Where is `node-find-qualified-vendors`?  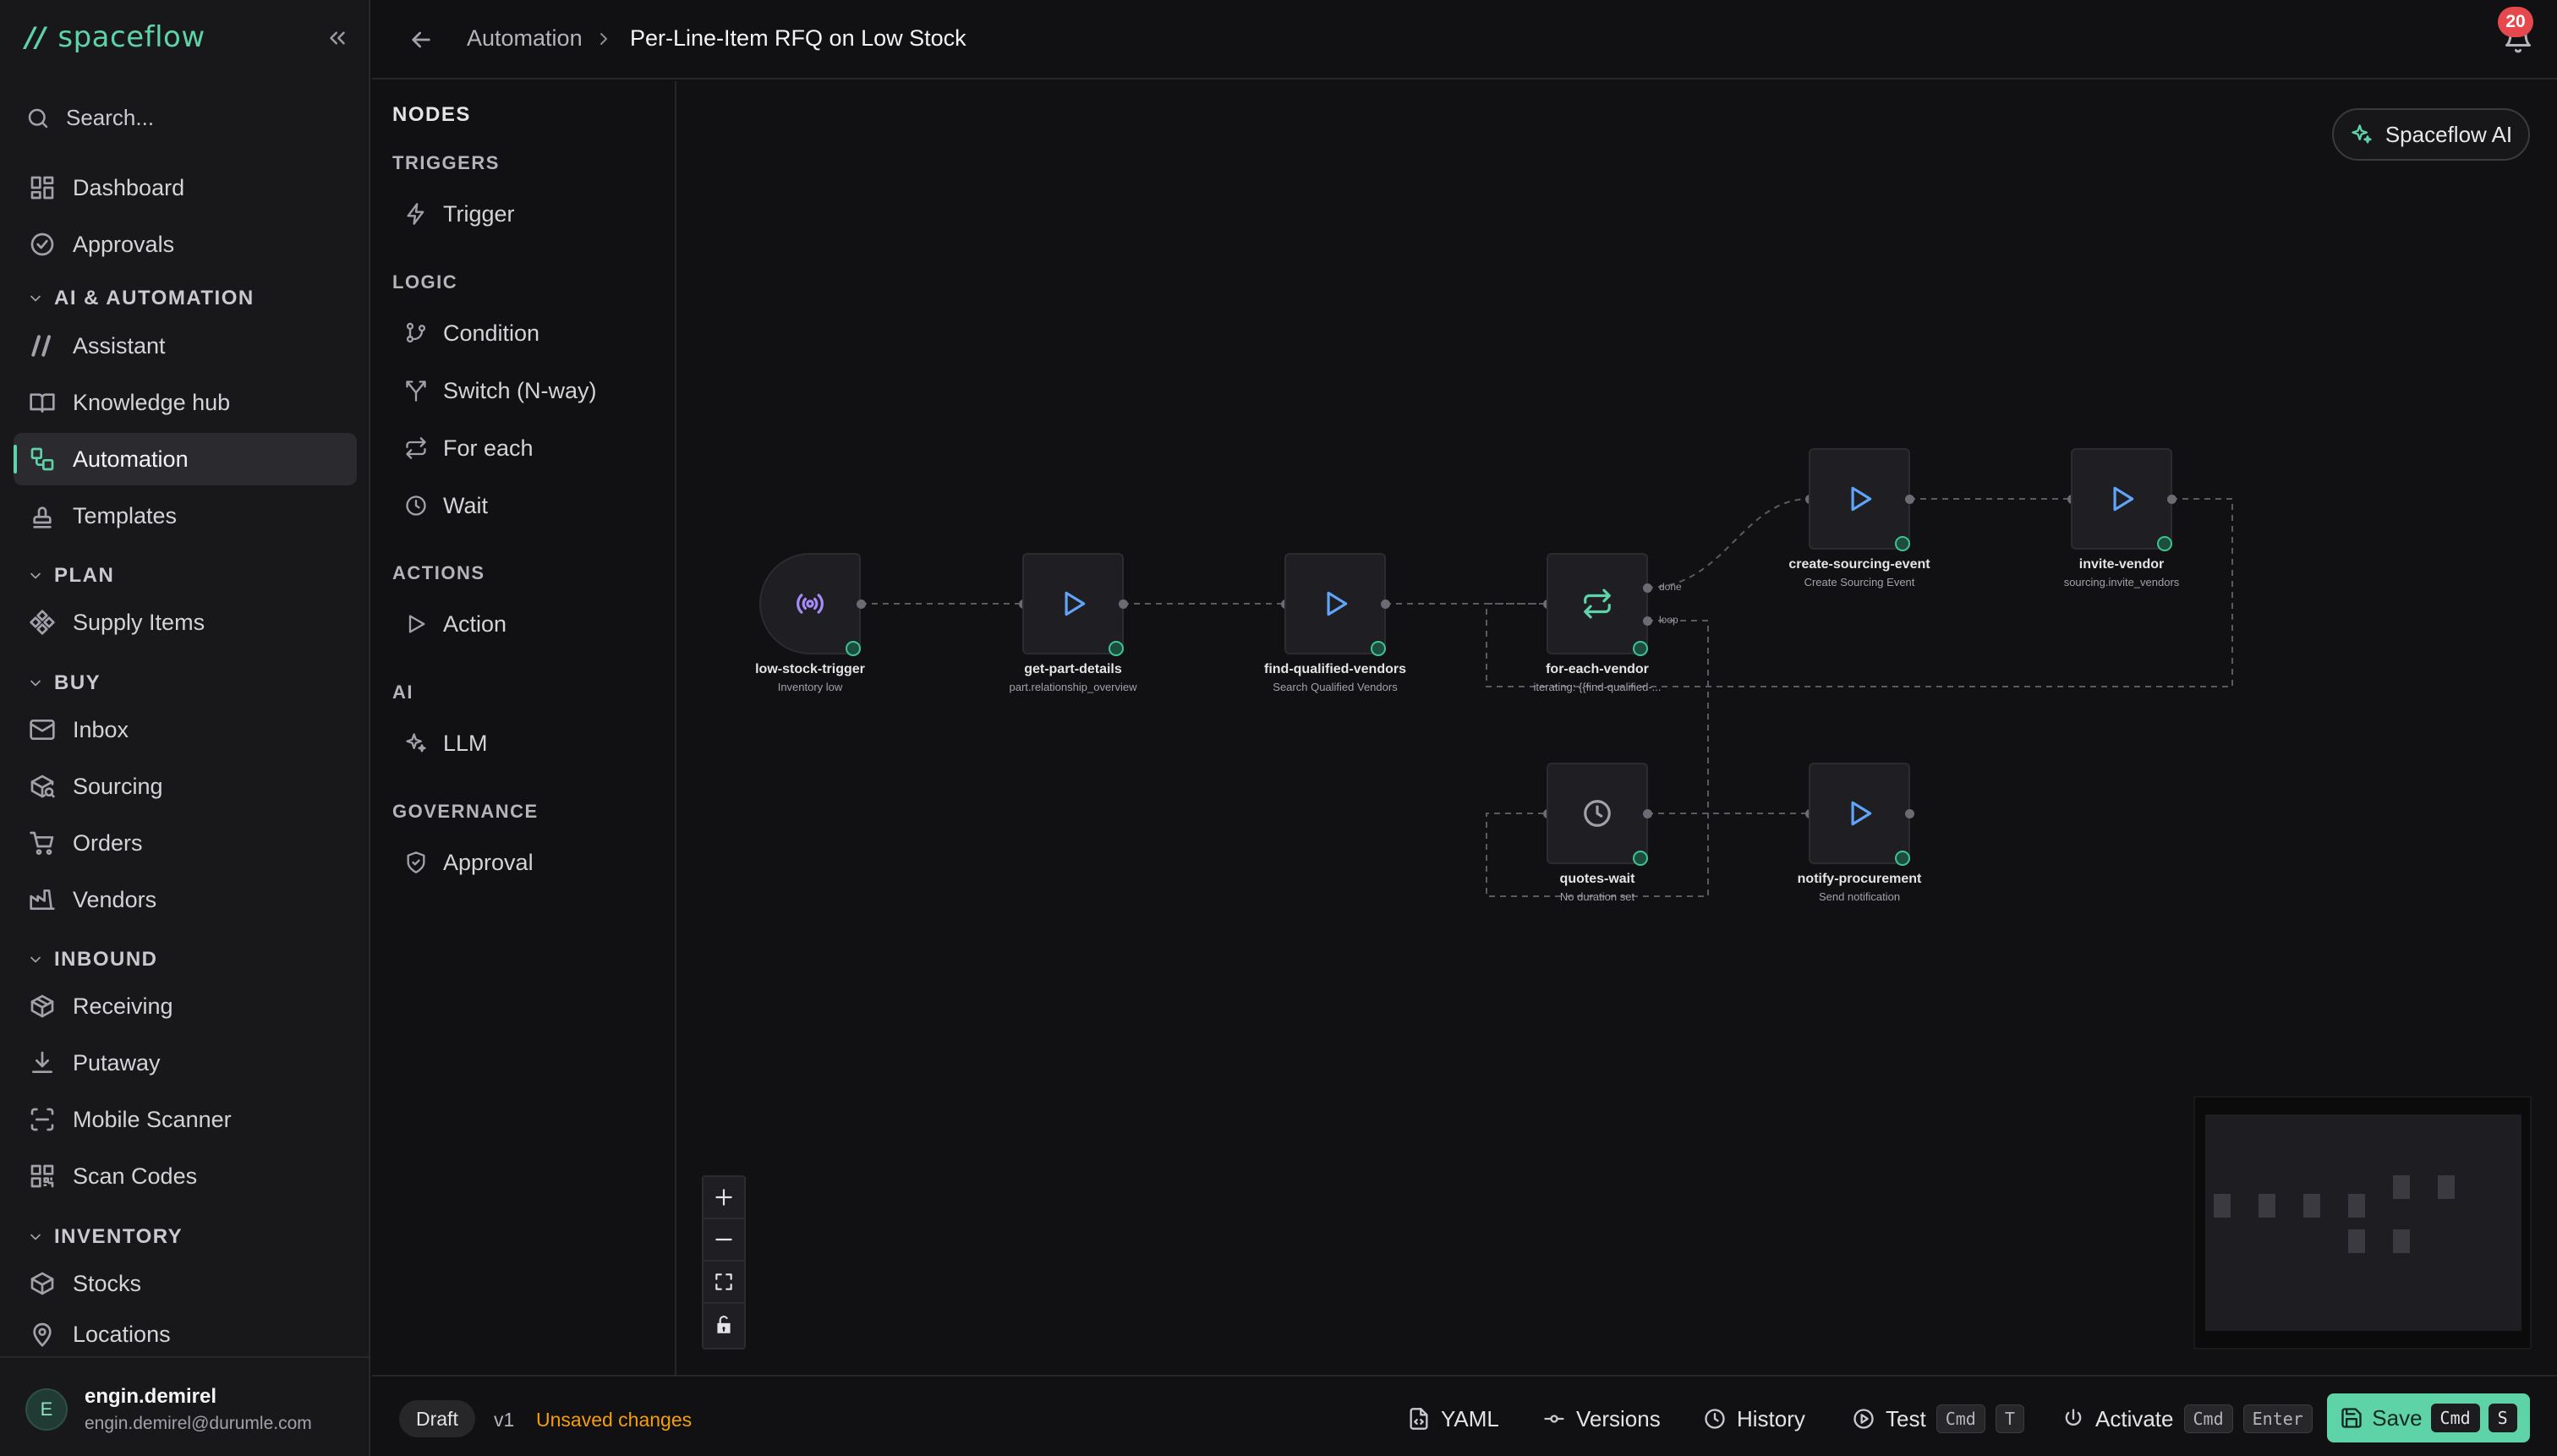
node-find-qualified-vendors is located at coordinates (1335, 604).